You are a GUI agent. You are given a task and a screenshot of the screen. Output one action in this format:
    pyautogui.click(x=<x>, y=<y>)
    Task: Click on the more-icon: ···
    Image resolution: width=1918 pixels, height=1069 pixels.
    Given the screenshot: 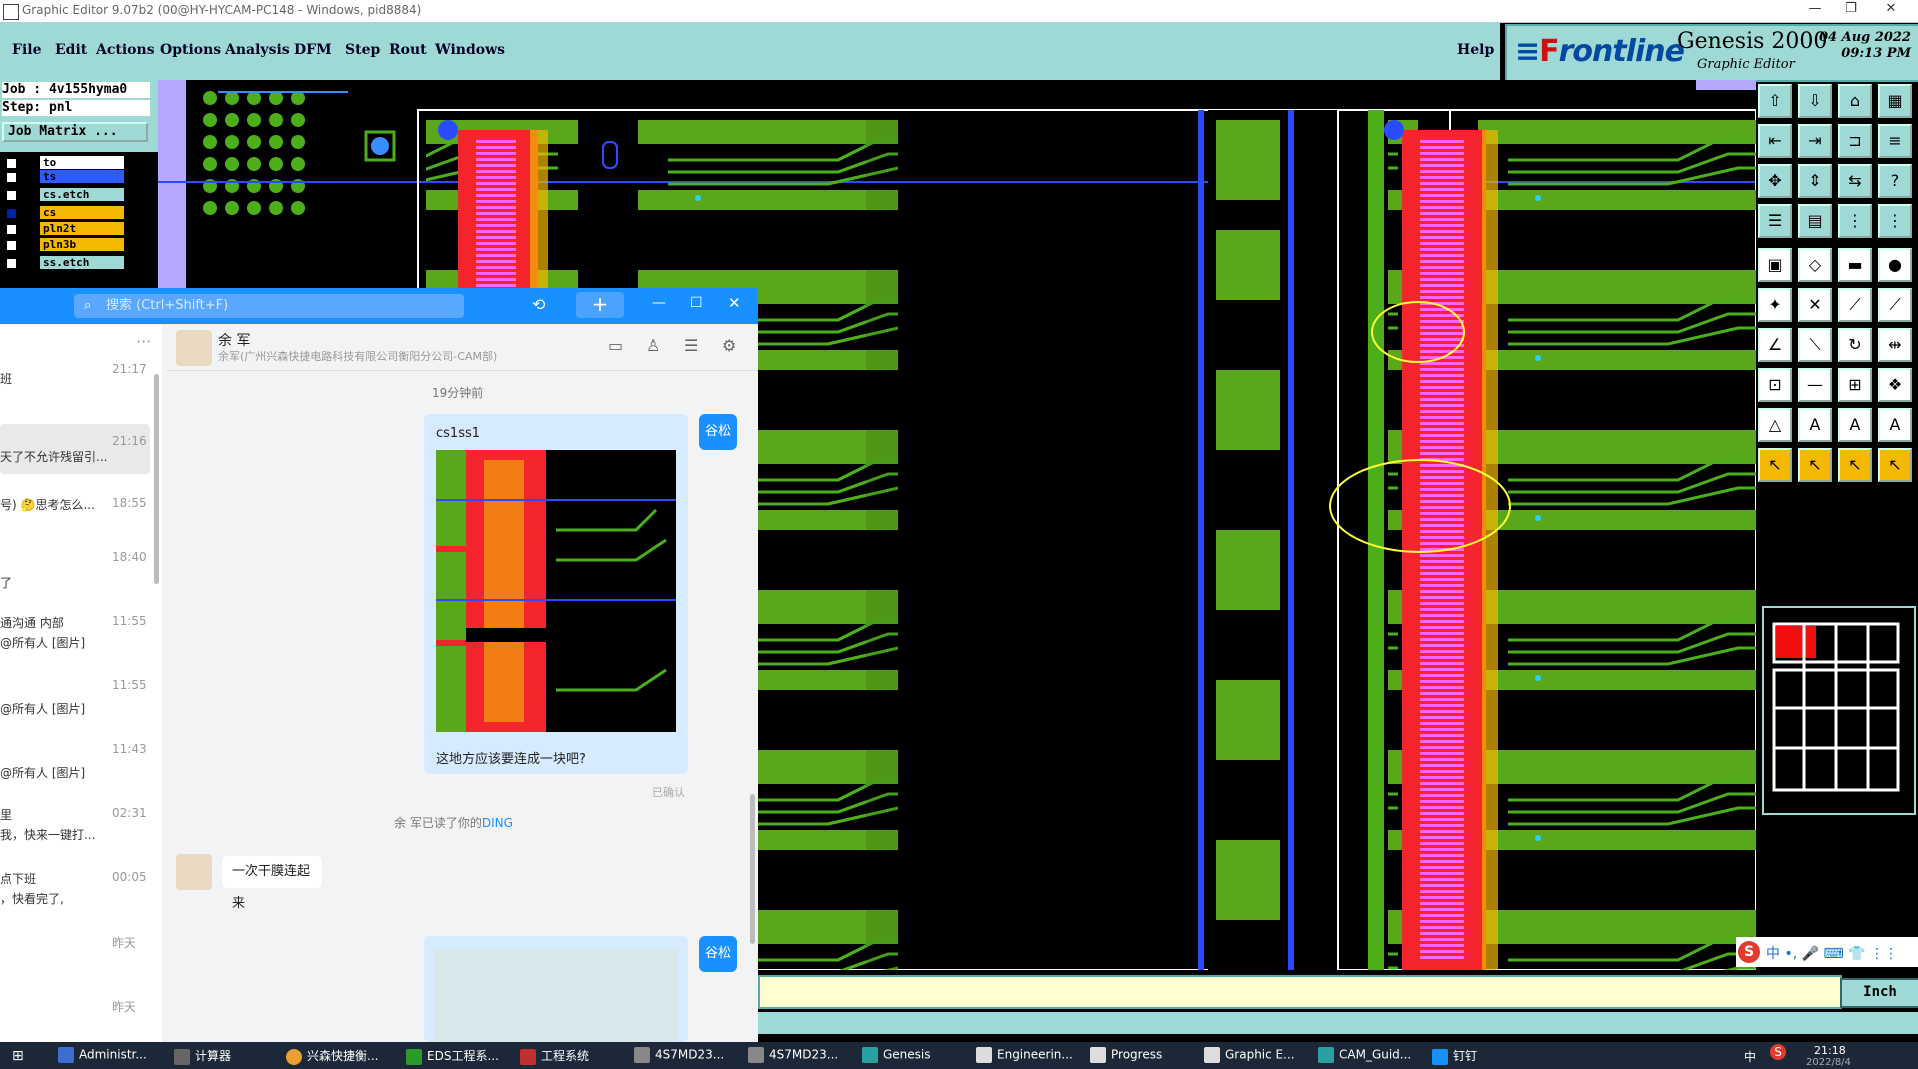 What is the action you would take?
    pyautogui.click(x=143, y=341)
    